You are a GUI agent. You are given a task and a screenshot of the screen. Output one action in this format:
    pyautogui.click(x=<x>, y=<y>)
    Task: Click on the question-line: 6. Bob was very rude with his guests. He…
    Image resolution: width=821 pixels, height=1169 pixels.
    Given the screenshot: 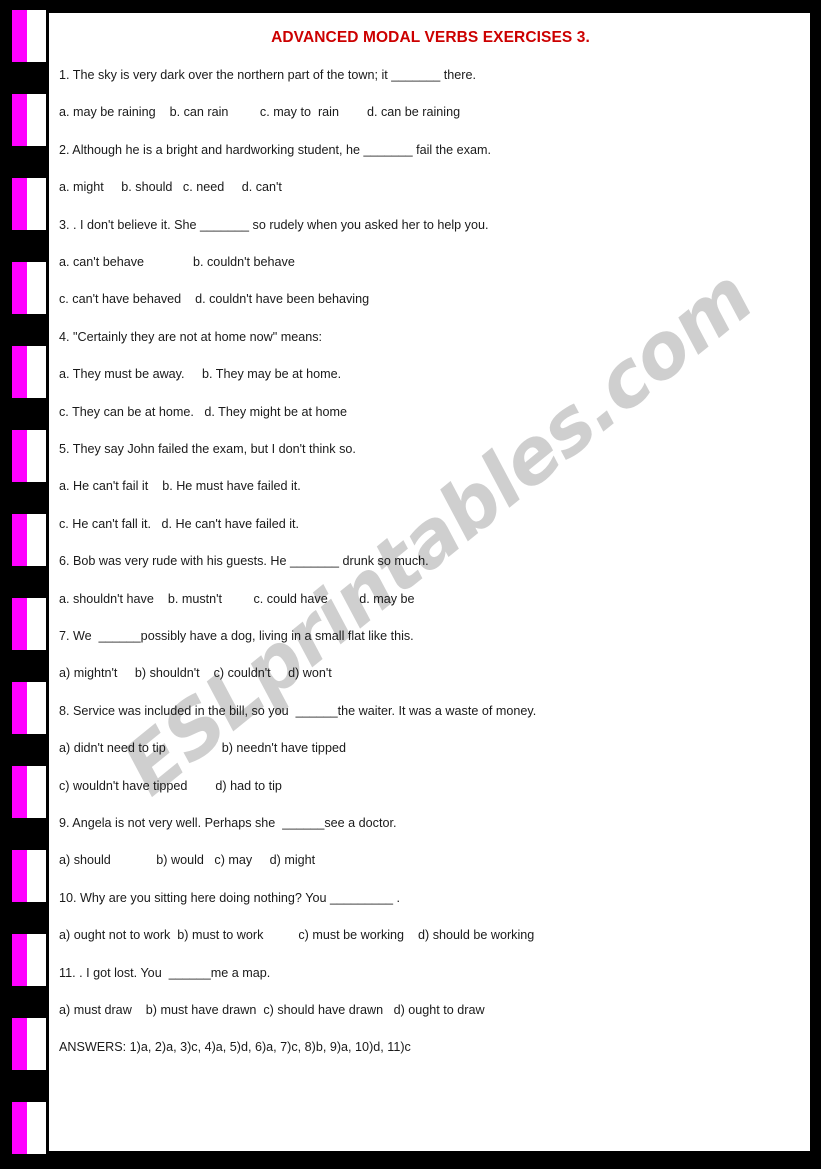 What is the action you would take?
    pyautogui.click(x=244, y=561)
    